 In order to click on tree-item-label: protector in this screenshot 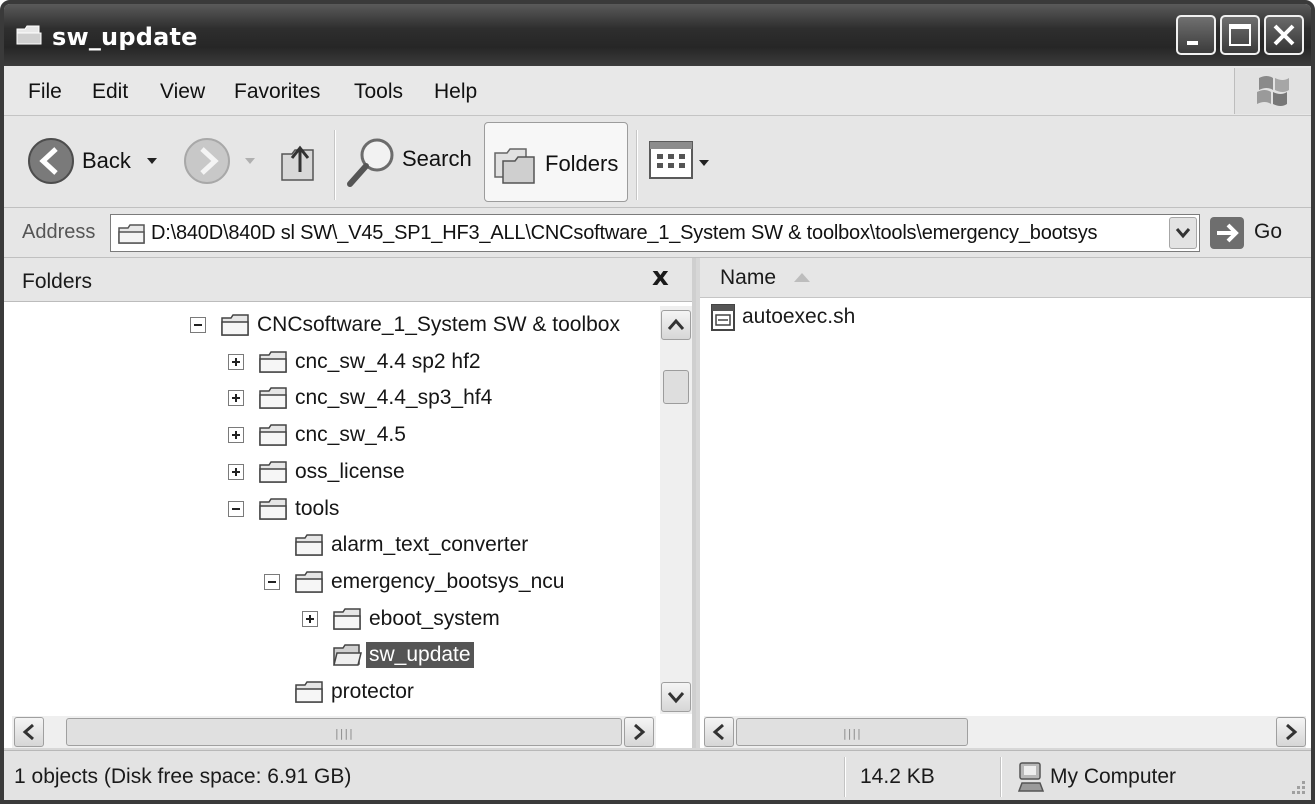, I will do `click(372, 691)`.